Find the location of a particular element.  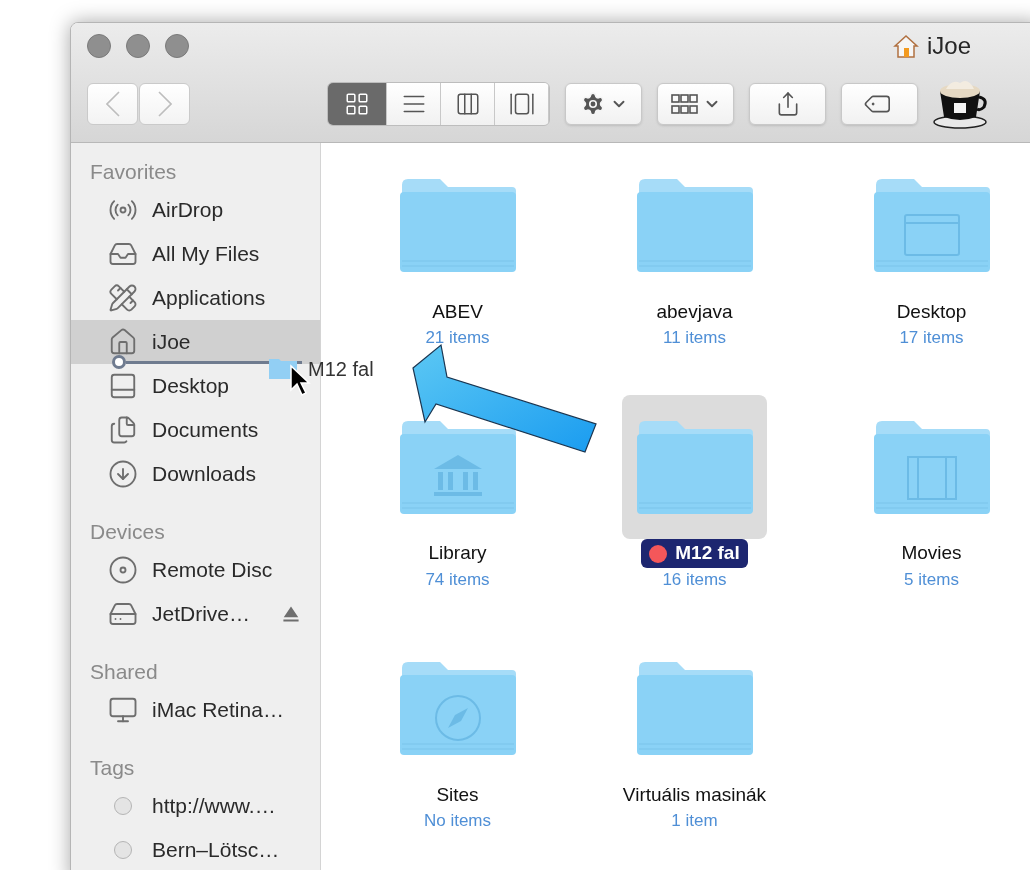

arrange-icon is located at coordinates (684, 104).